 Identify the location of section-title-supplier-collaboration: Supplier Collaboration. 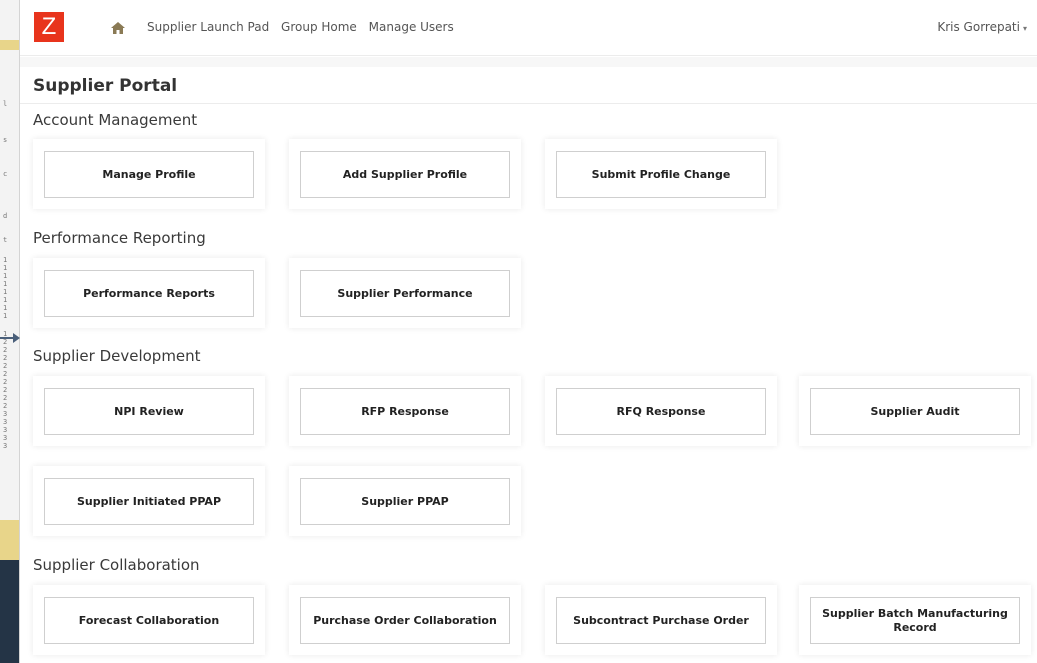
(116, 565).